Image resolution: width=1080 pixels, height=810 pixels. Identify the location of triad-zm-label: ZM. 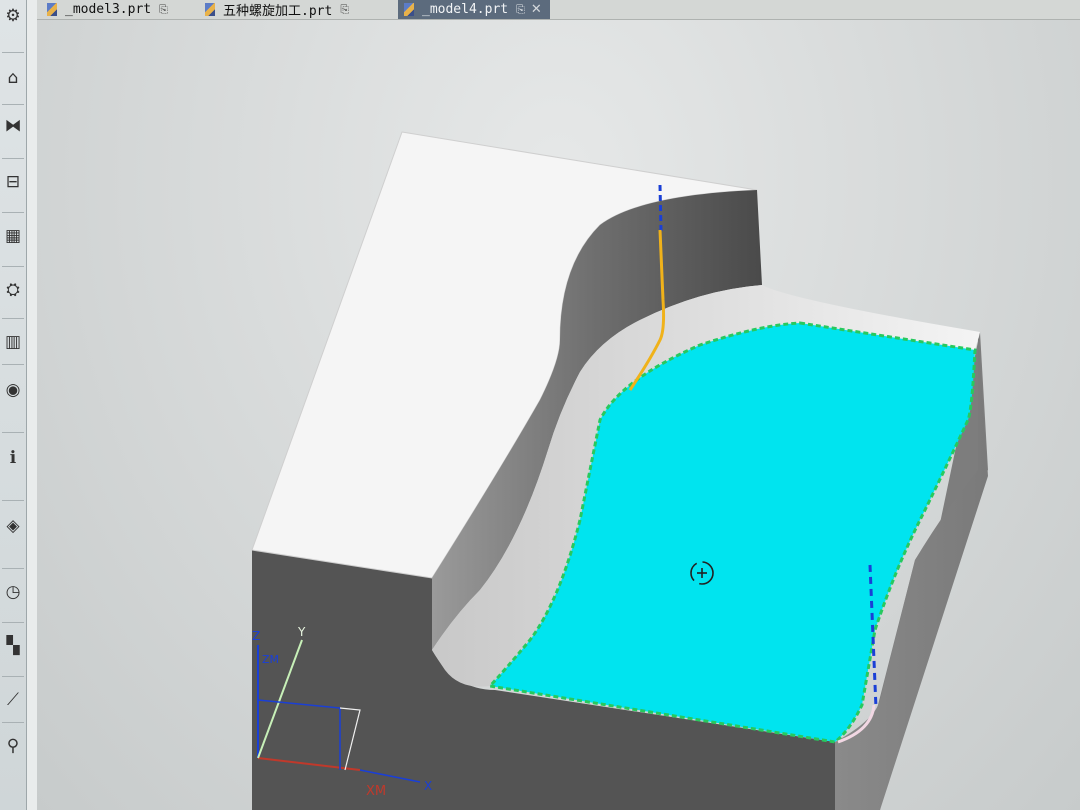
(270, 659).